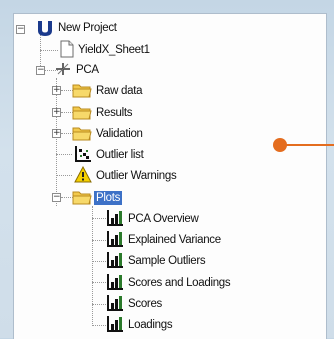  I want to click on tree-item-loadings: Loadings, so click(150, 325).